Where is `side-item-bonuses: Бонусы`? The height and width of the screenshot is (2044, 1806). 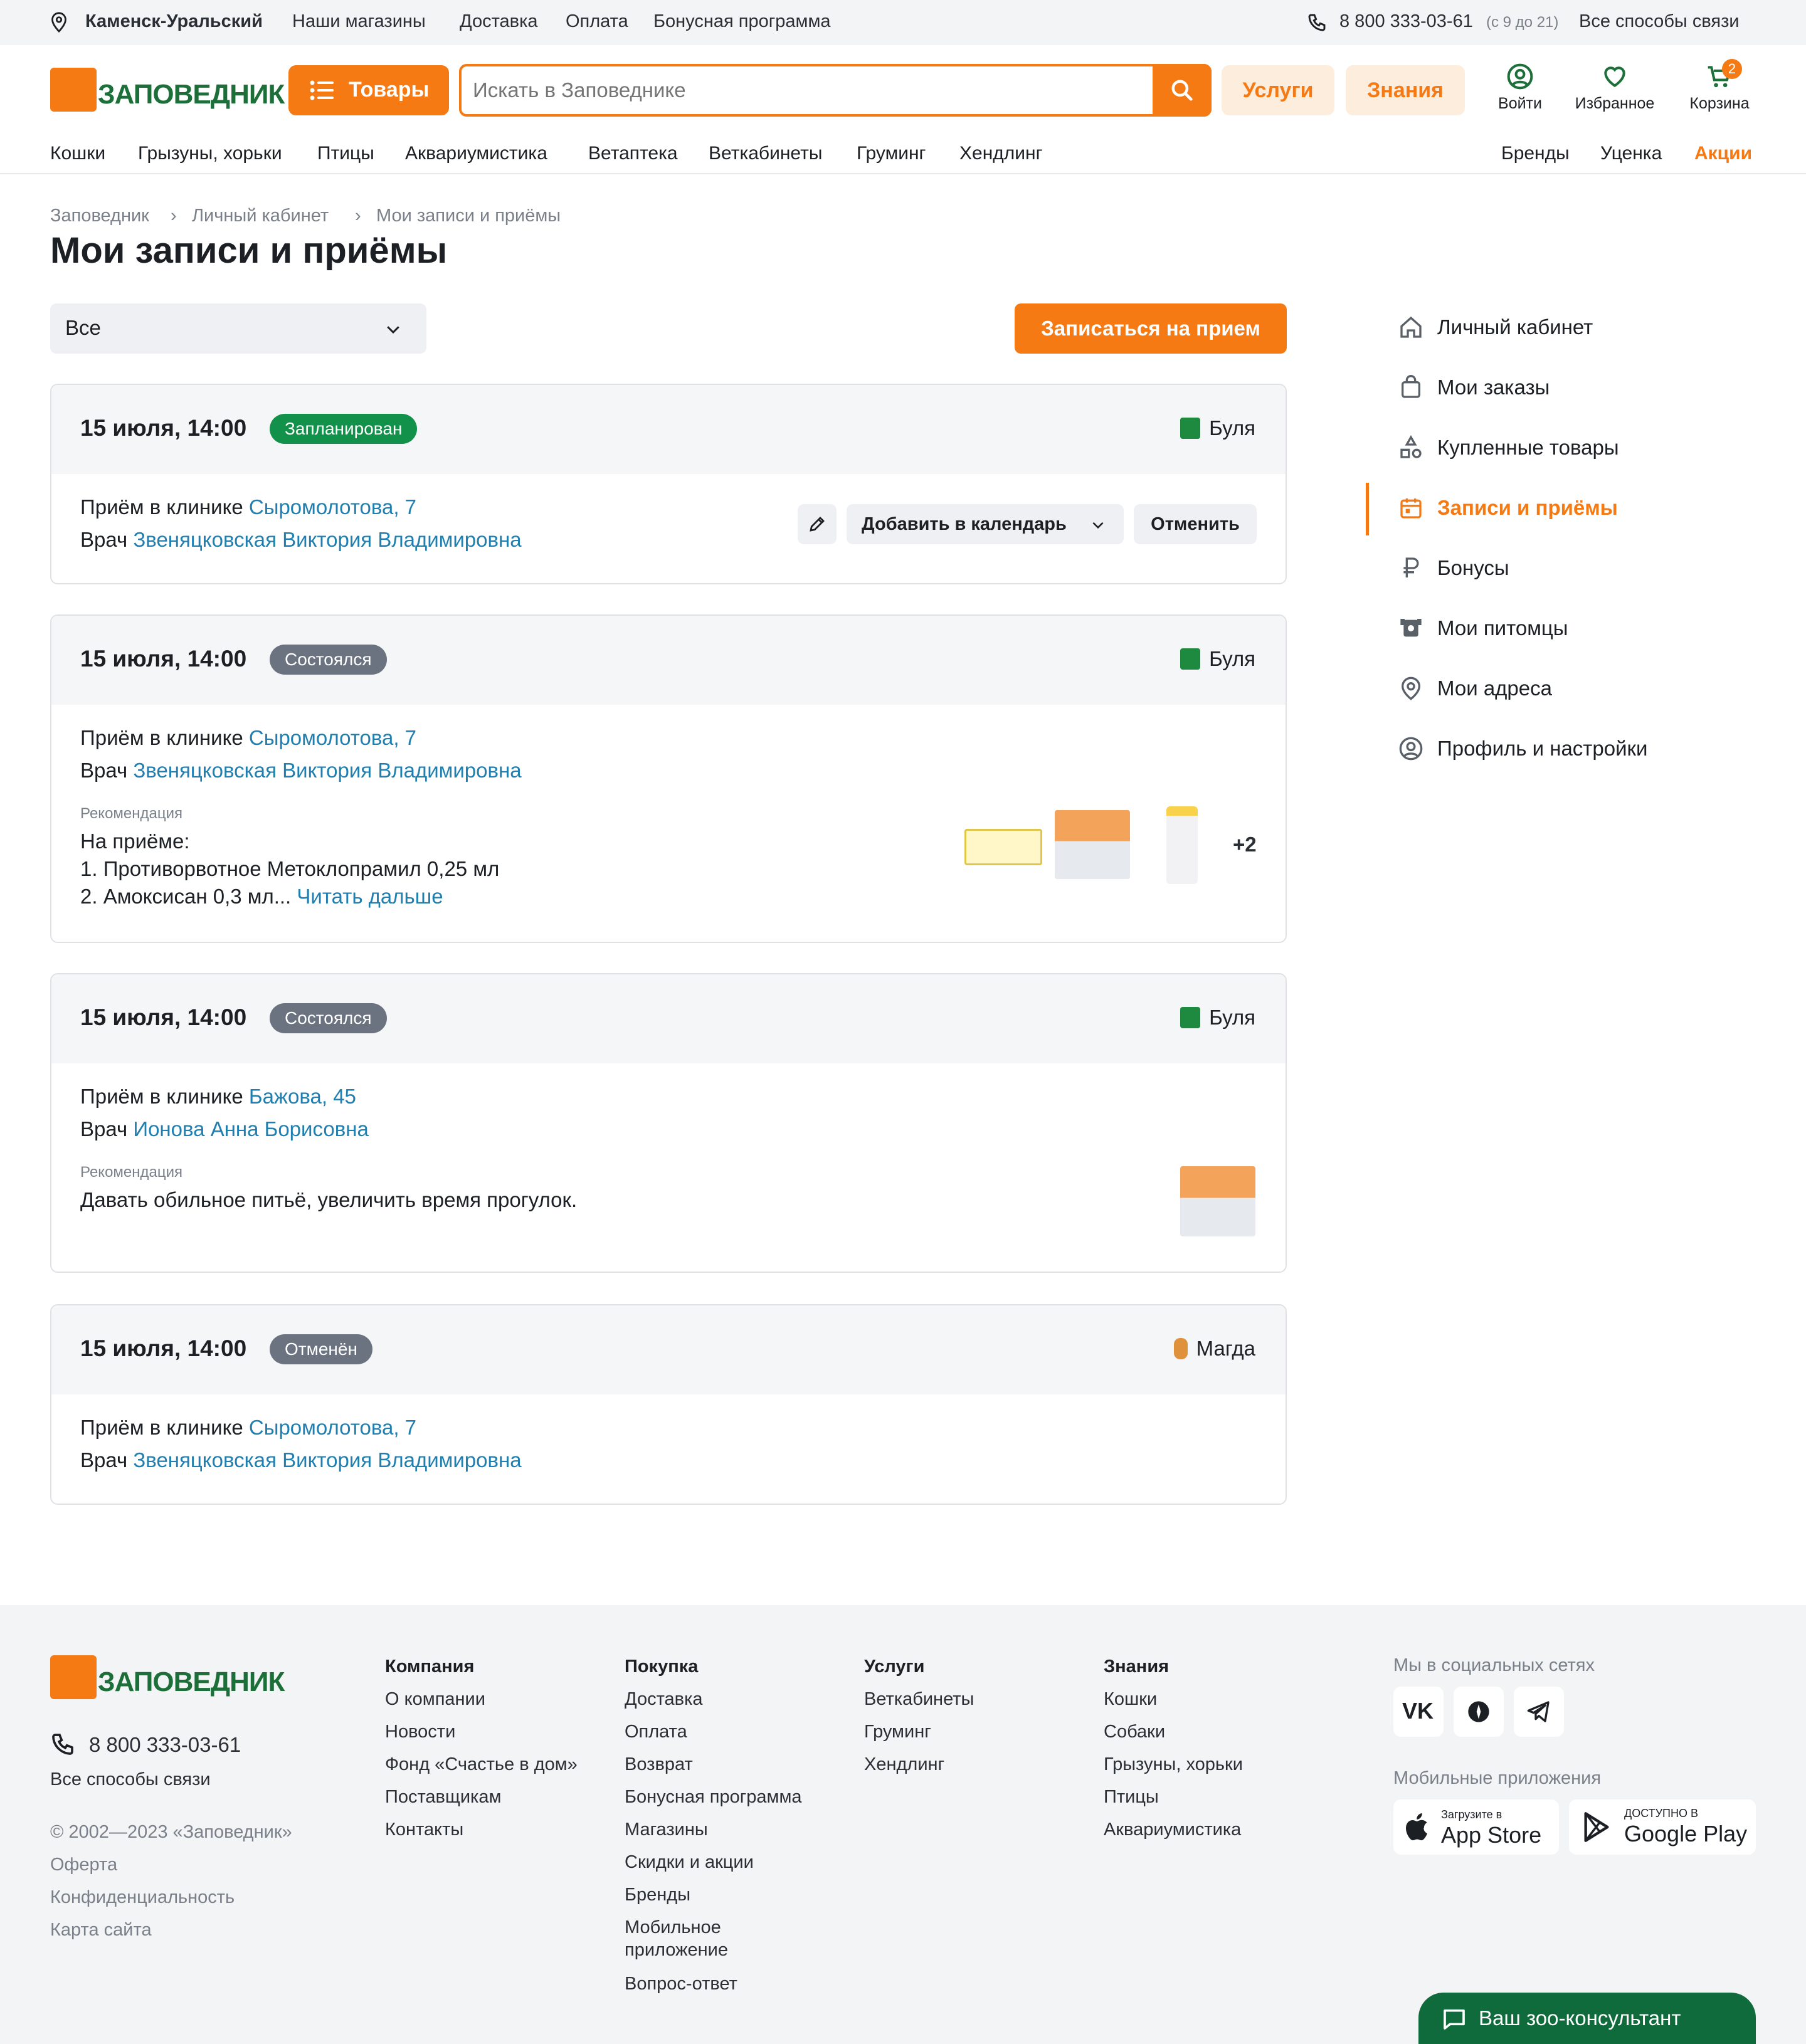
side-item-bonuses: Бонусы is located at coordinates (1453, 568).